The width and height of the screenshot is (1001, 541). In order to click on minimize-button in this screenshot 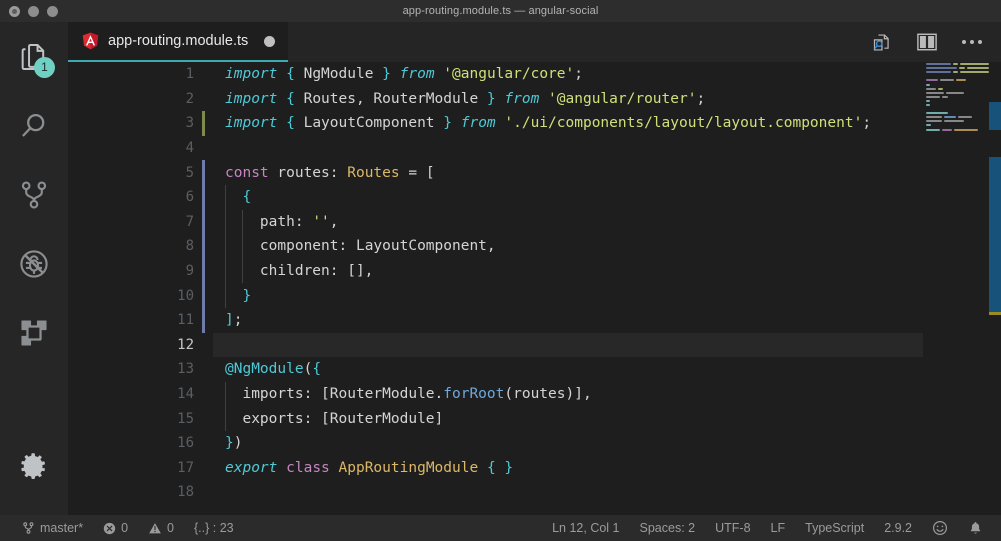, I will do `click(33, 11)`.